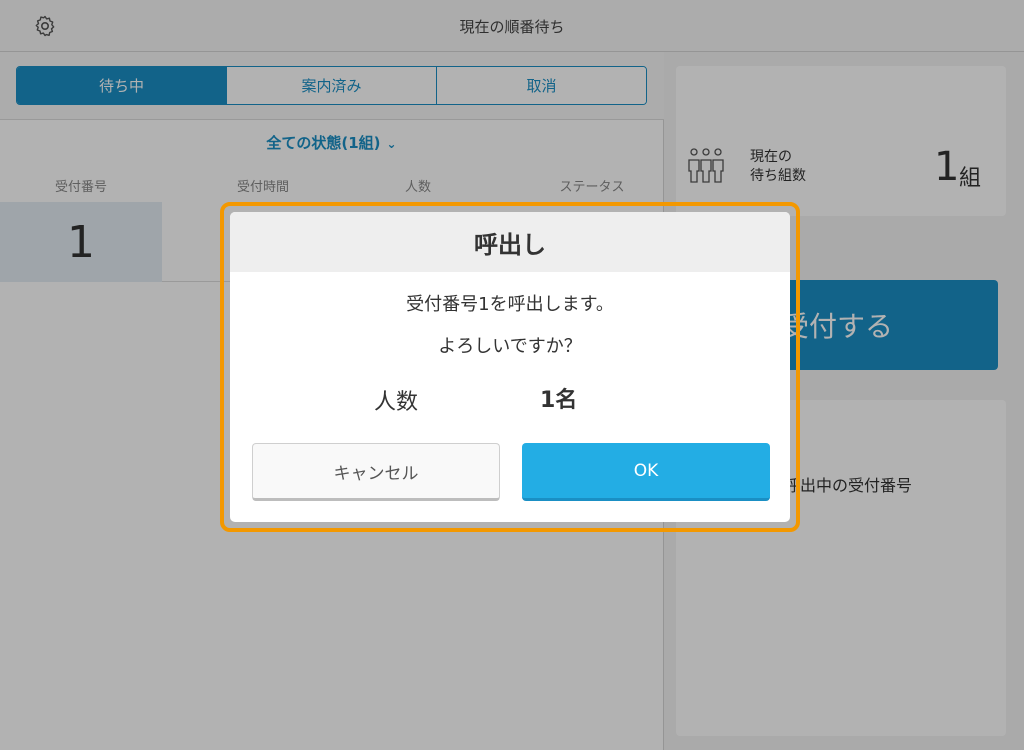 This screenshot has height=750, width=1024. Describe the element at coordinates (646, 472) in the screenshot. I see `ok-button: OK` at that location.